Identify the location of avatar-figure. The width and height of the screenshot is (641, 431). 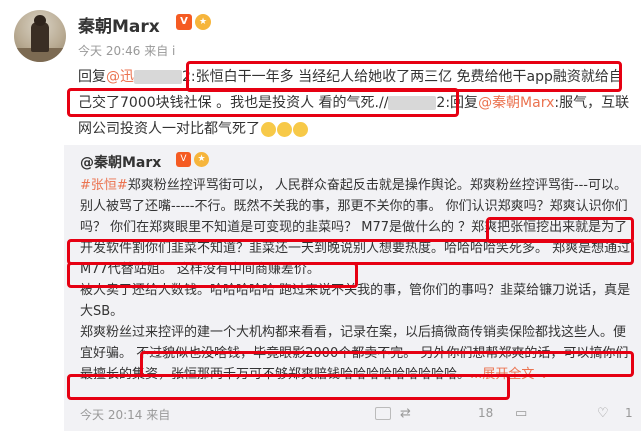
(40, 33).